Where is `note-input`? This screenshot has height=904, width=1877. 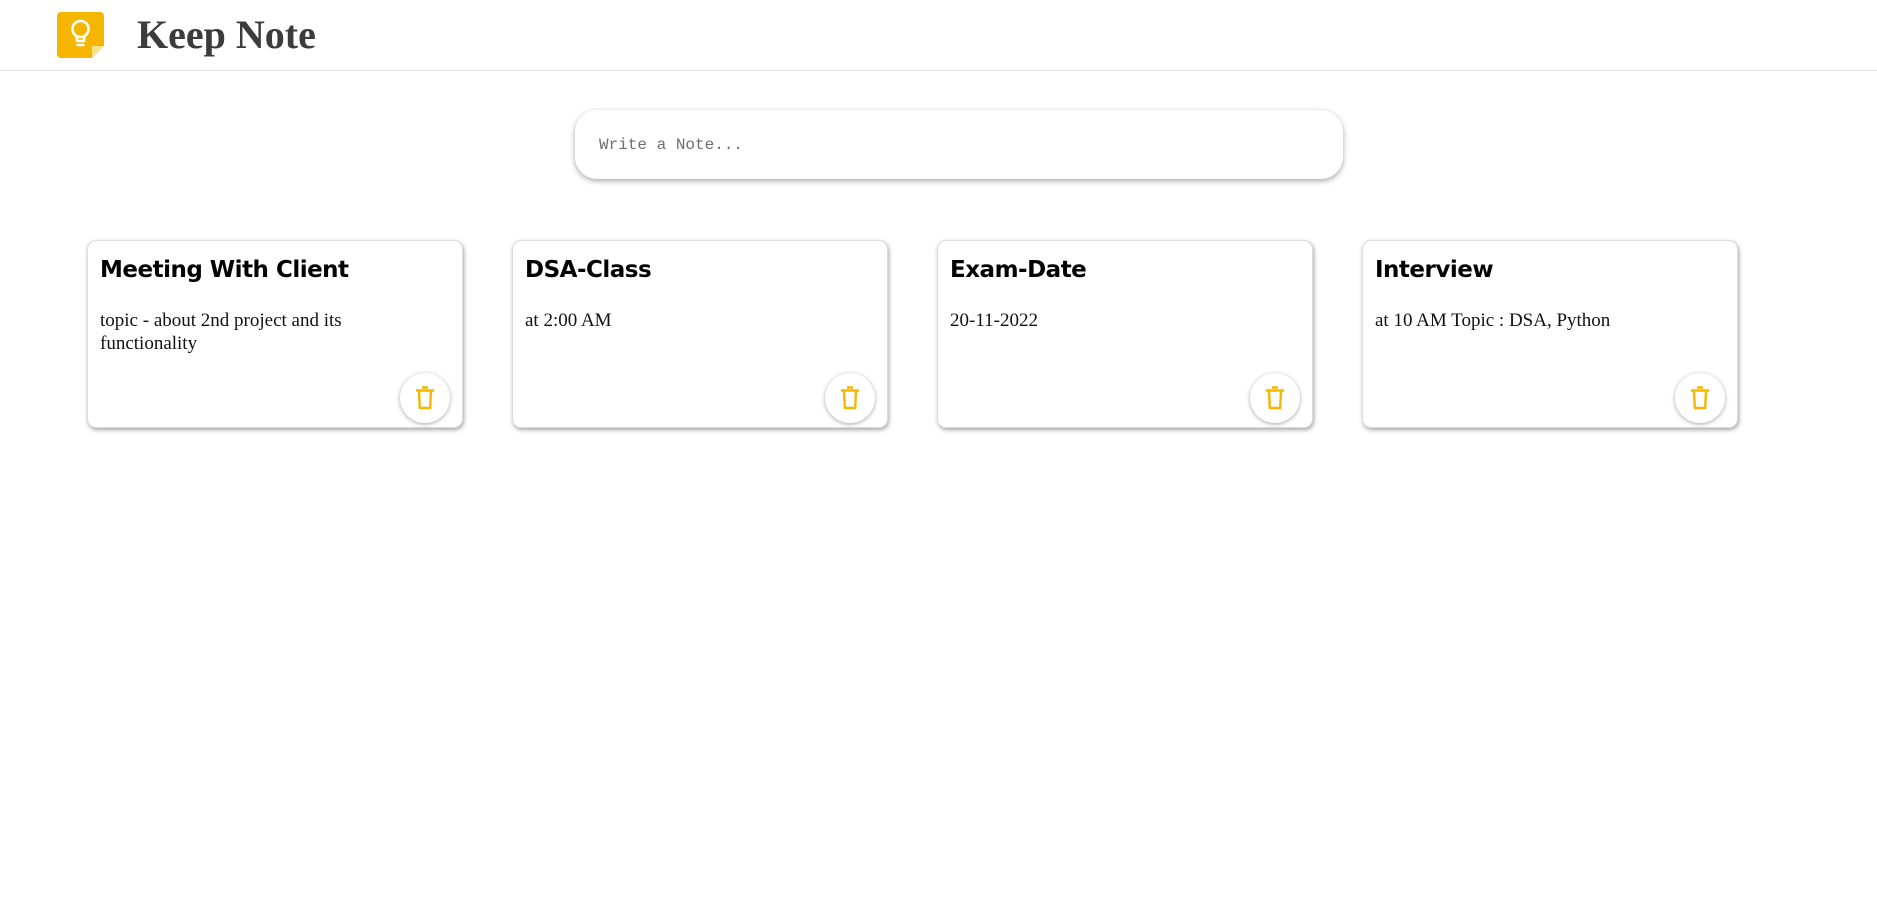
note-input is located at coordinates (959, 144).